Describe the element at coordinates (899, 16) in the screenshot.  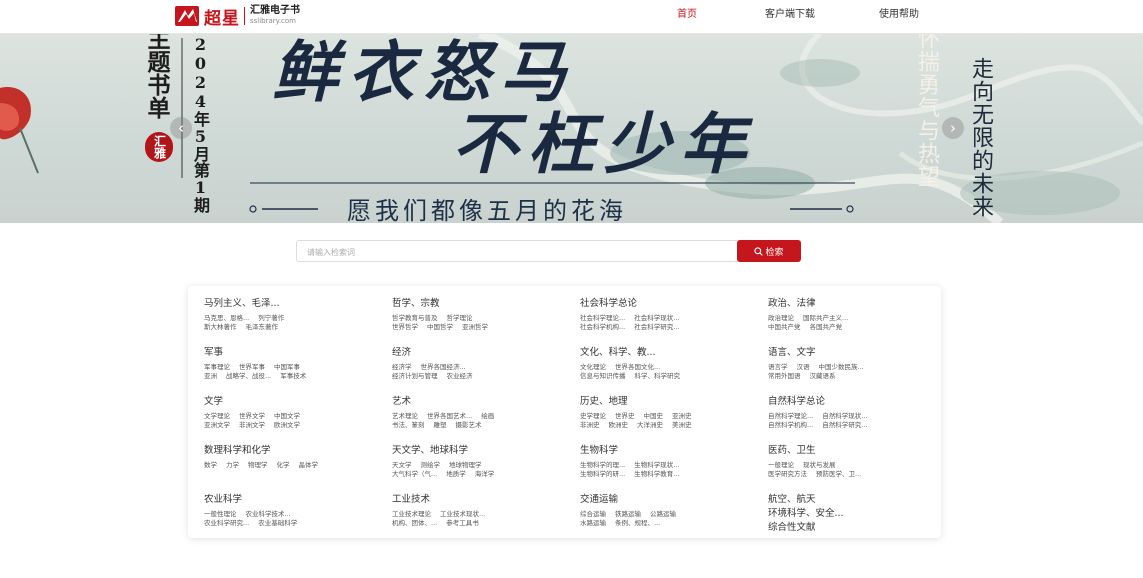
I see `nav-help: 使用帮助` at that location.